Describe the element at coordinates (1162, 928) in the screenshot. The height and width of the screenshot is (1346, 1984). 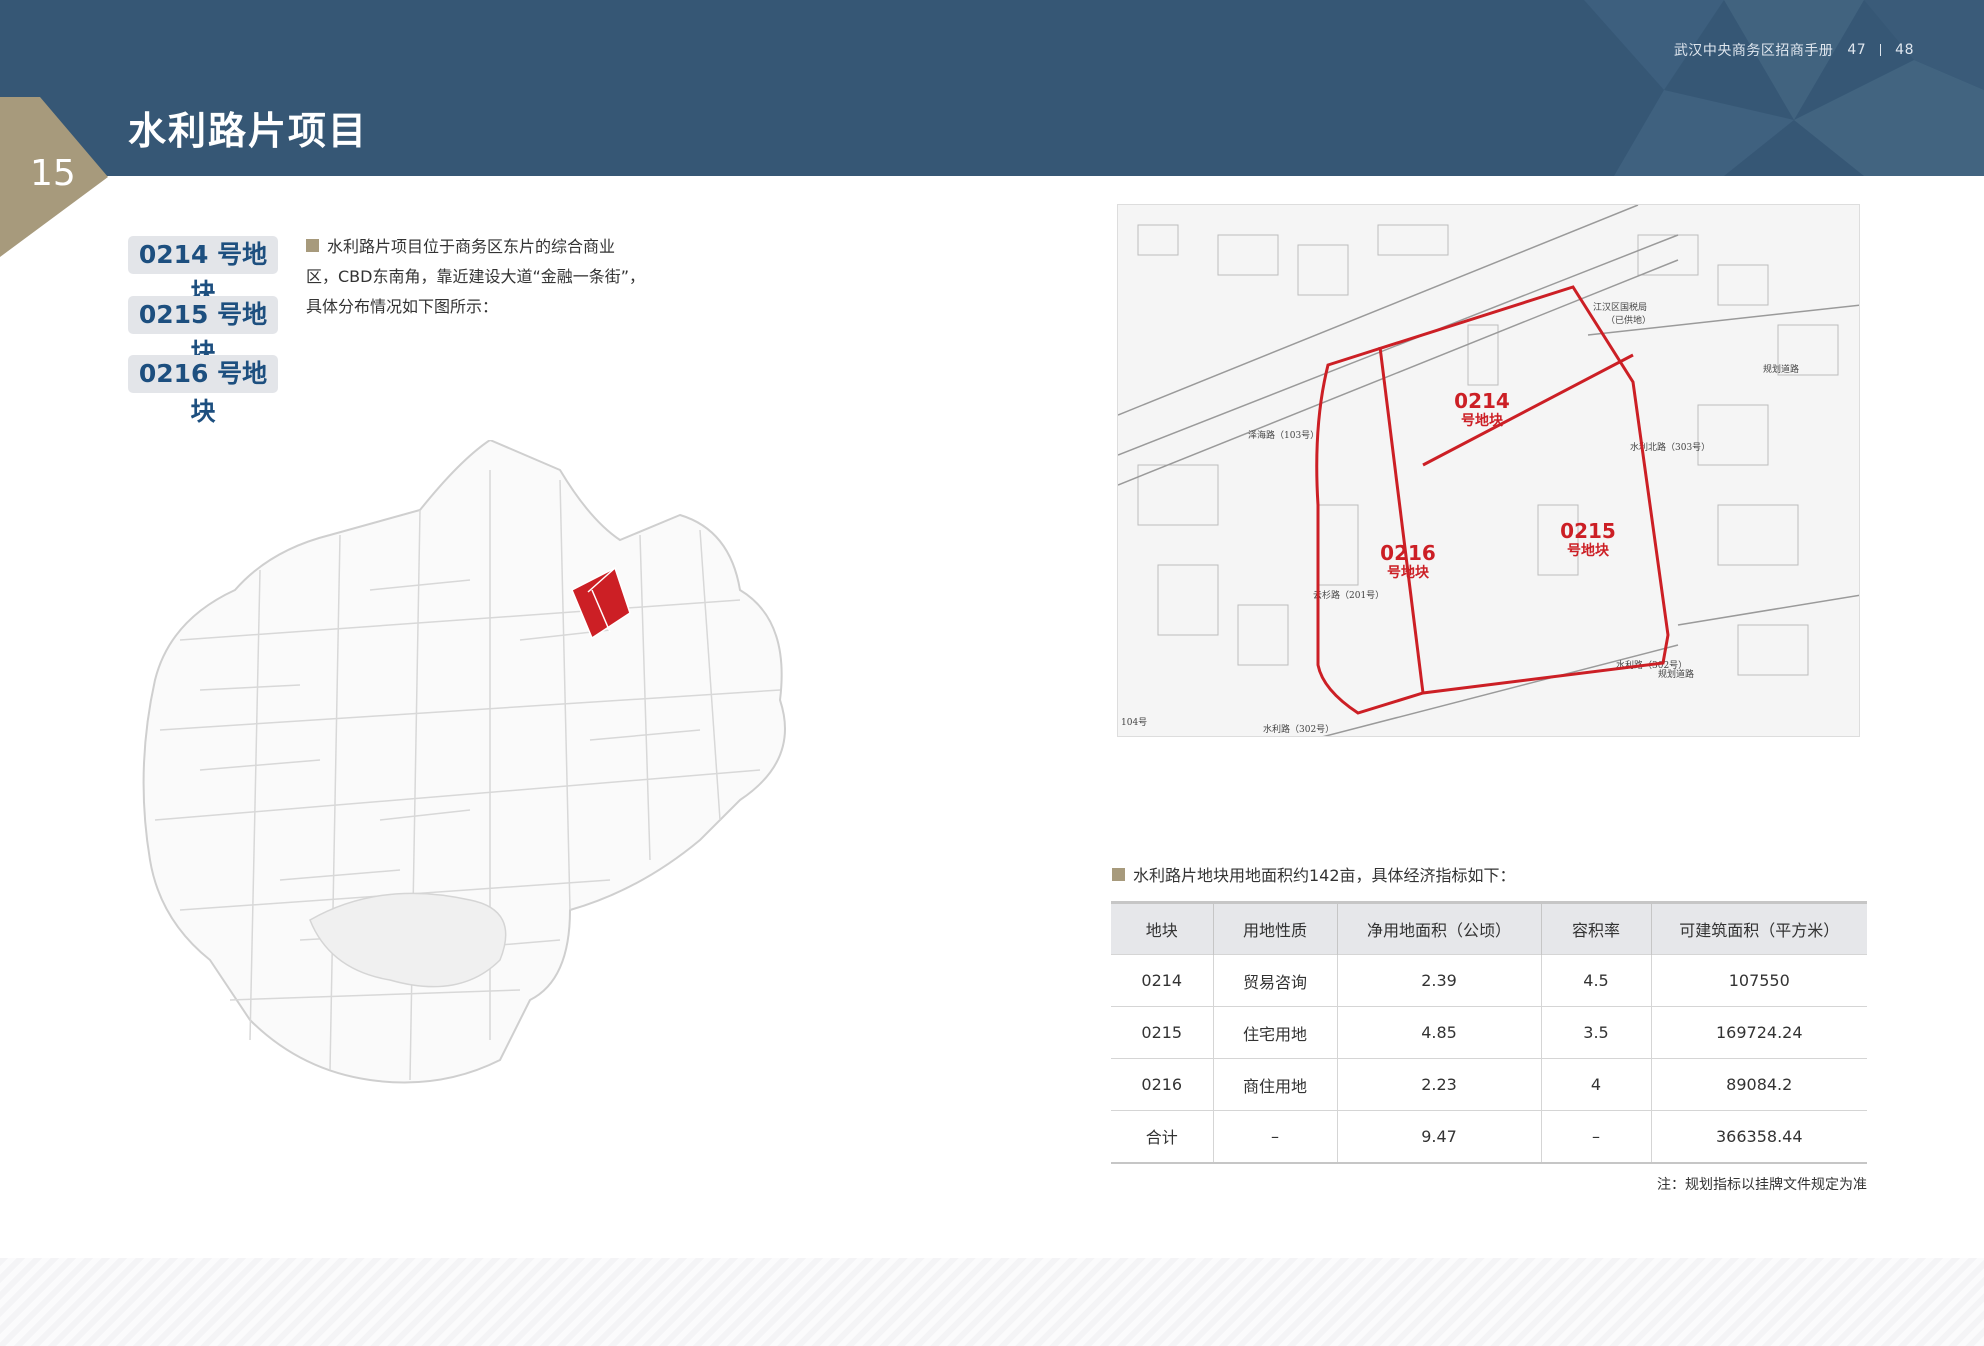
I see `col-header-plot: 地块` at that location.